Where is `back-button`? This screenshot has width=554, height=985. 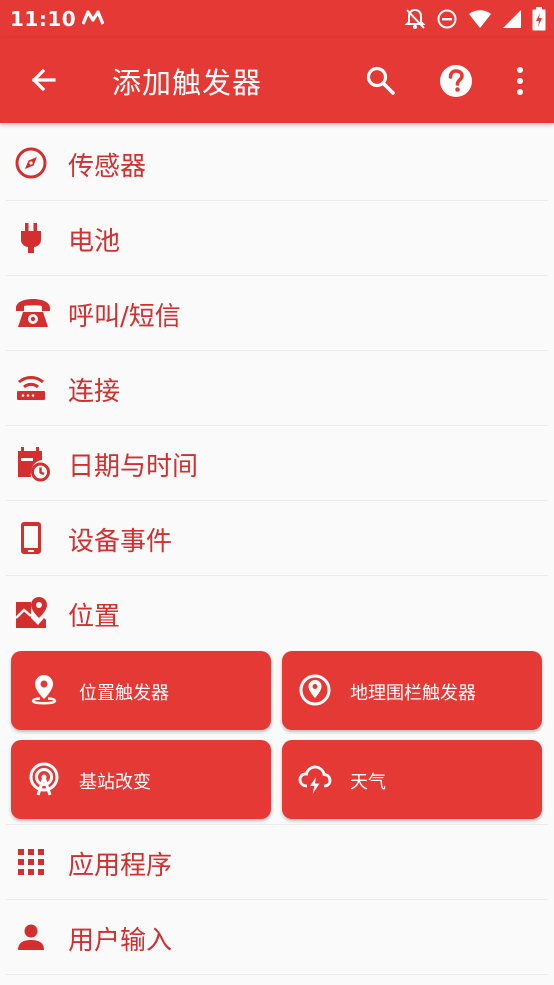
back-button is located at coordinates (44, 80).